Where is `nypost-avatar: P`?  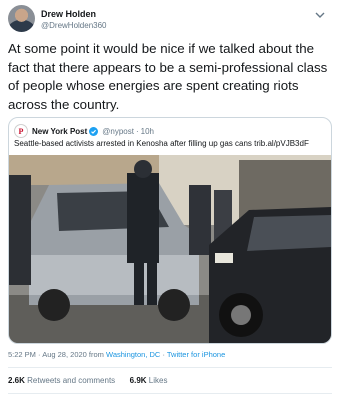
nypost-avatar: P is located at coordinates (21, 131).